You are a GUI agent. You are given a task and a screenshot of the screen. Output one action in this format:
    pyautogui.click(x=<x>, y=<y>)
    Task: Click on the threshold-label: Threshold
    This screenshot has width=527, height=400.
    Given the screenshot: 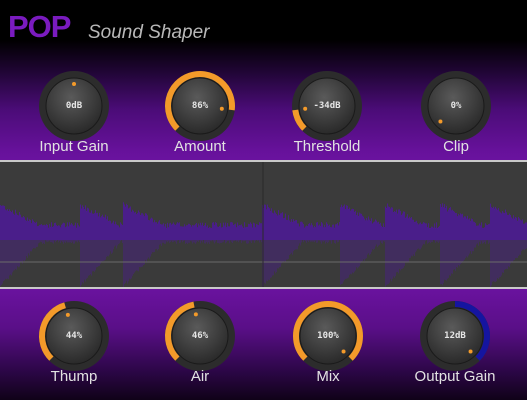 What is the action you would take?
    pyautogui.click(x=327, y=146)
    